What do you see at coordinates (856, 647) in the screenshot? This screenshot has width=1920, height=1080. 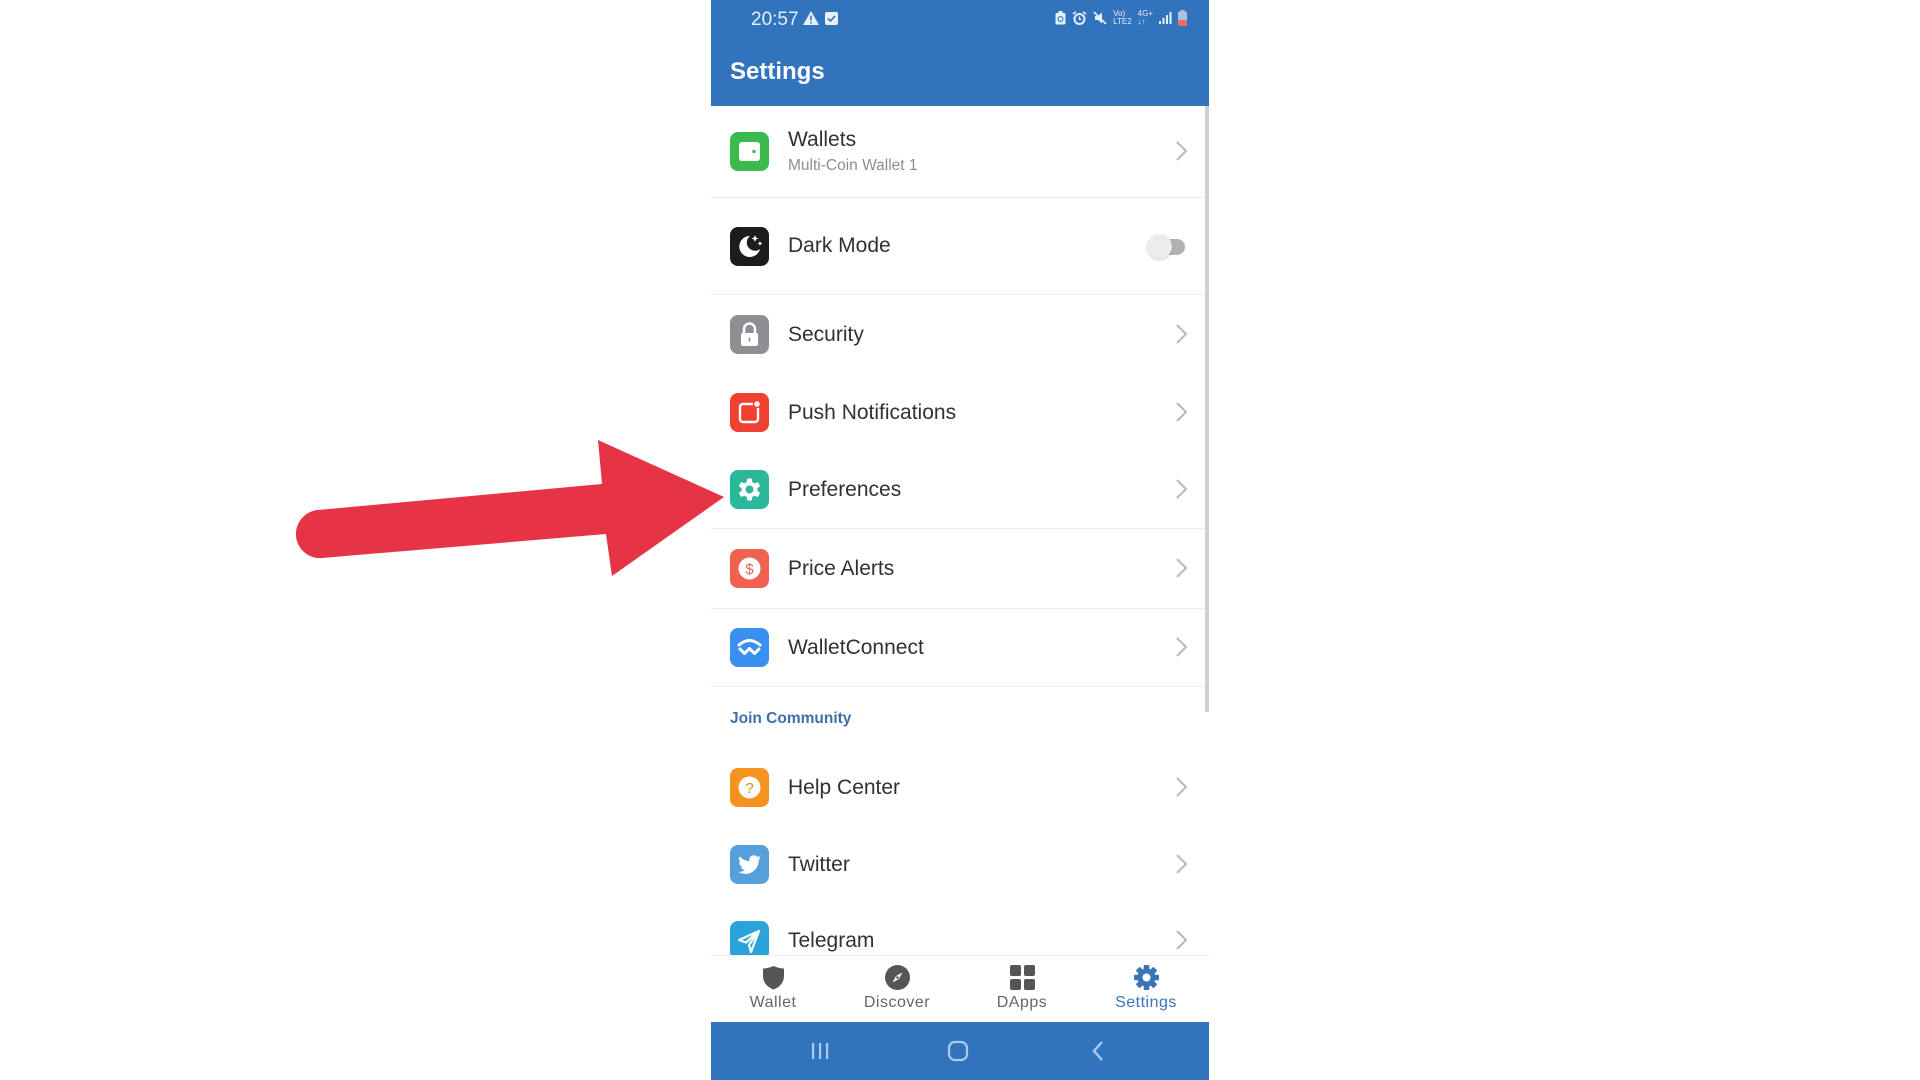 I see `settings-item-label: WalletConnect` at bounding box center [856, 647].